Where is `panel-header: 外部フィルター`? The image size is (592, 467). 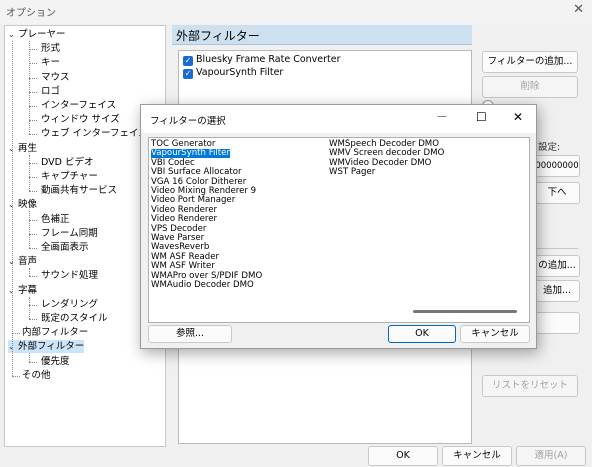 panel-header: 外部フィルター is located at coordinates (322, 35).